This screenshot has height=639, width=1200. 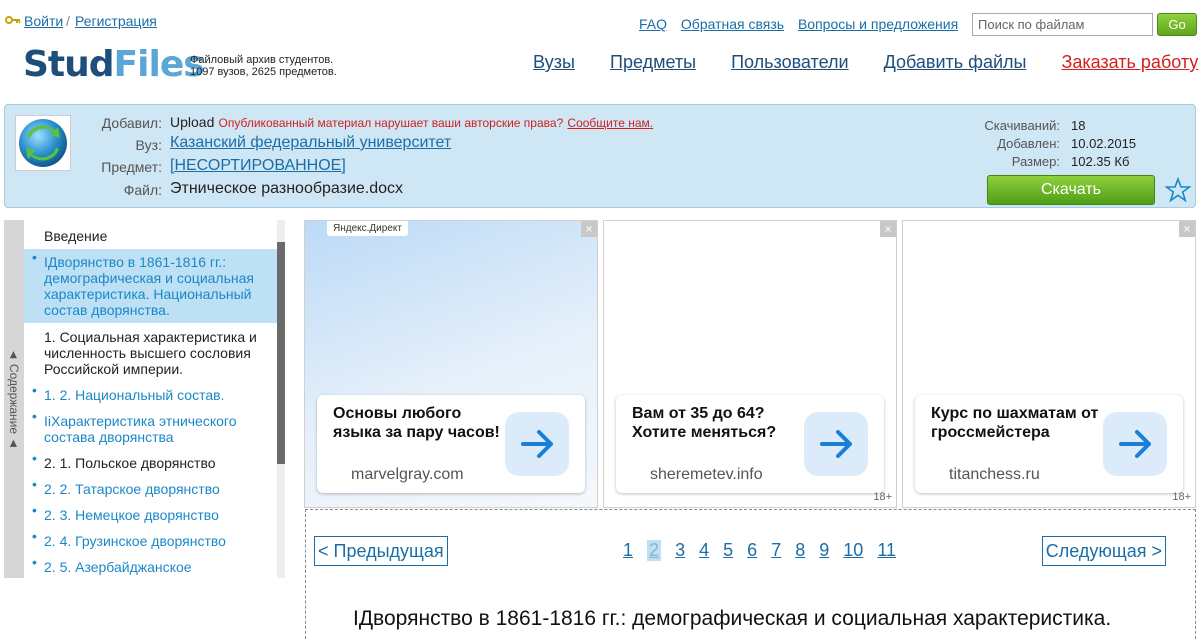 What do you see at coordinates (752, 550) in the screenshot?
I see `page-link: 6` at bounding box center [752, 550].